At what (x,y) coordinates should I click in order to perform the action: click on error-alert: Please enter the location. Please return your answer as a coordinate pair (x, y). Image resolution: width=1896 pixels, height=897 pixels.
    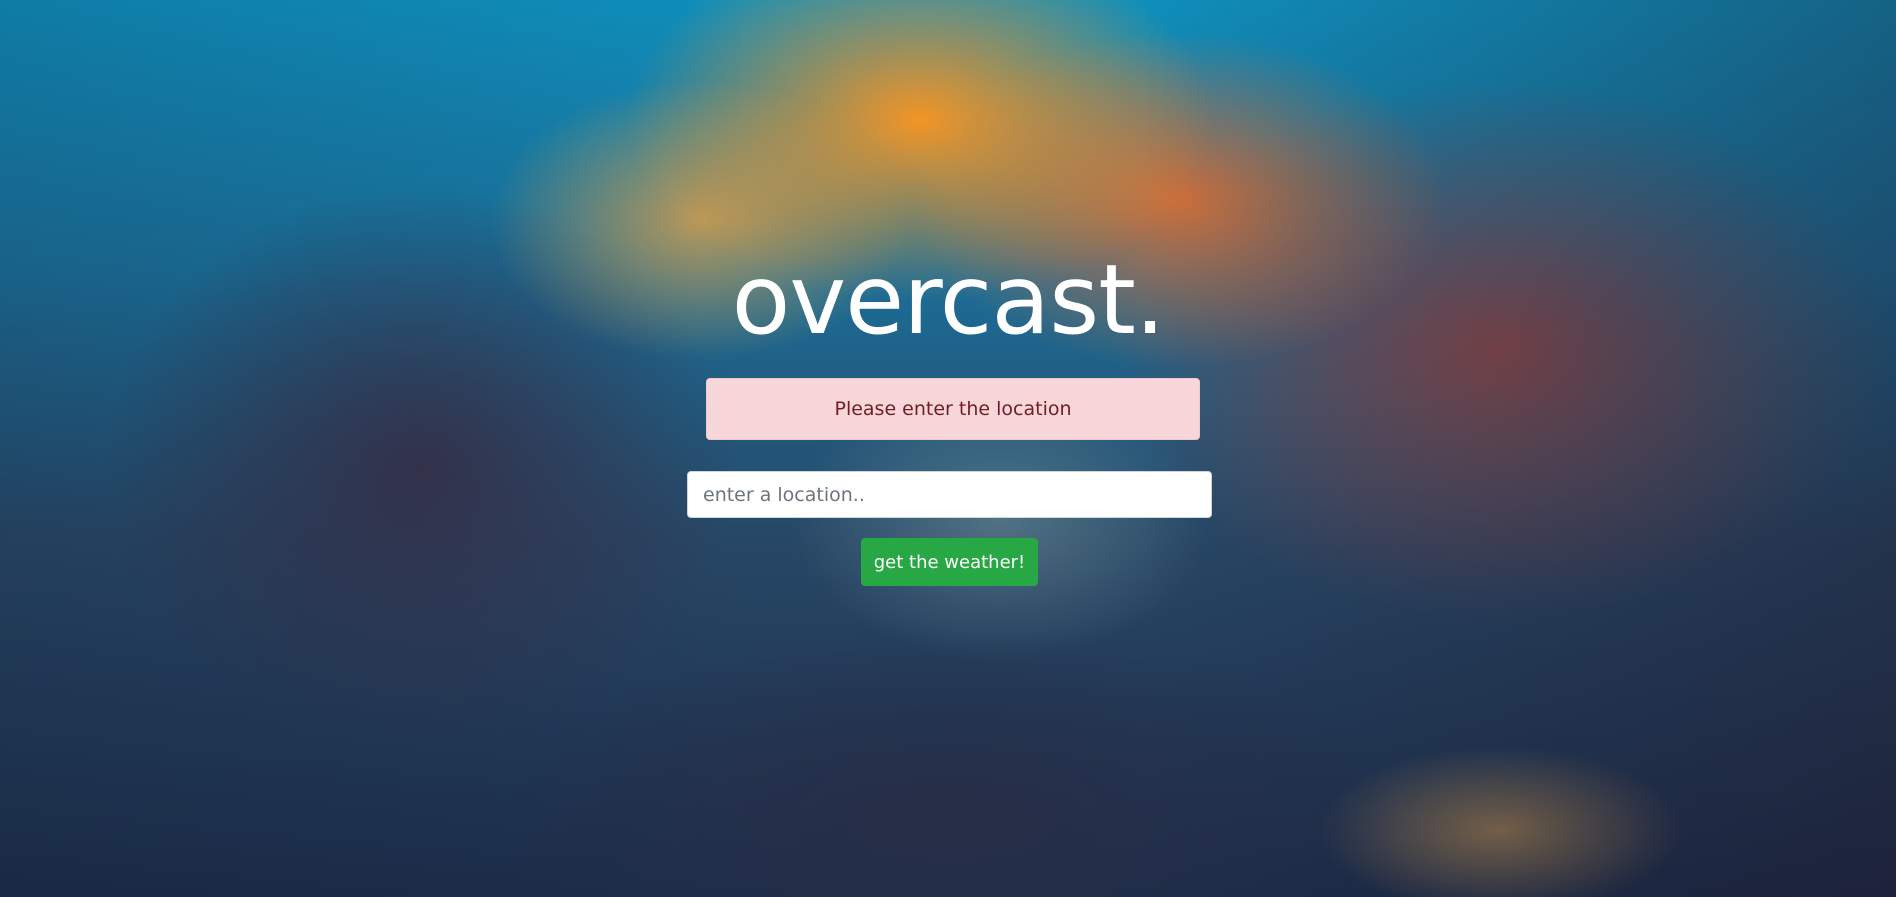
    Looking at the image, I should click on (953, 409).